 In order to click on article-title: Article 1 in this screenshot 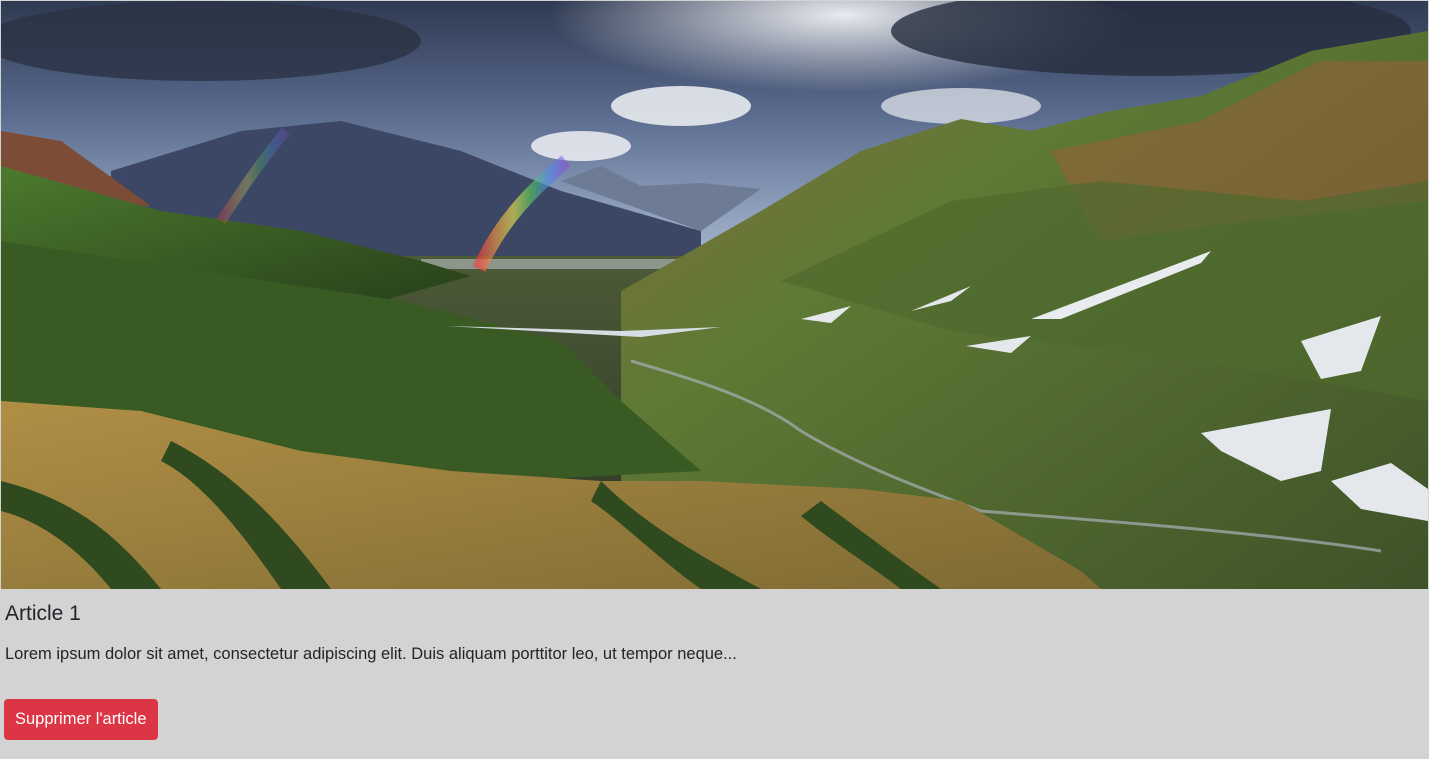, I will do `click(43, 613)`.